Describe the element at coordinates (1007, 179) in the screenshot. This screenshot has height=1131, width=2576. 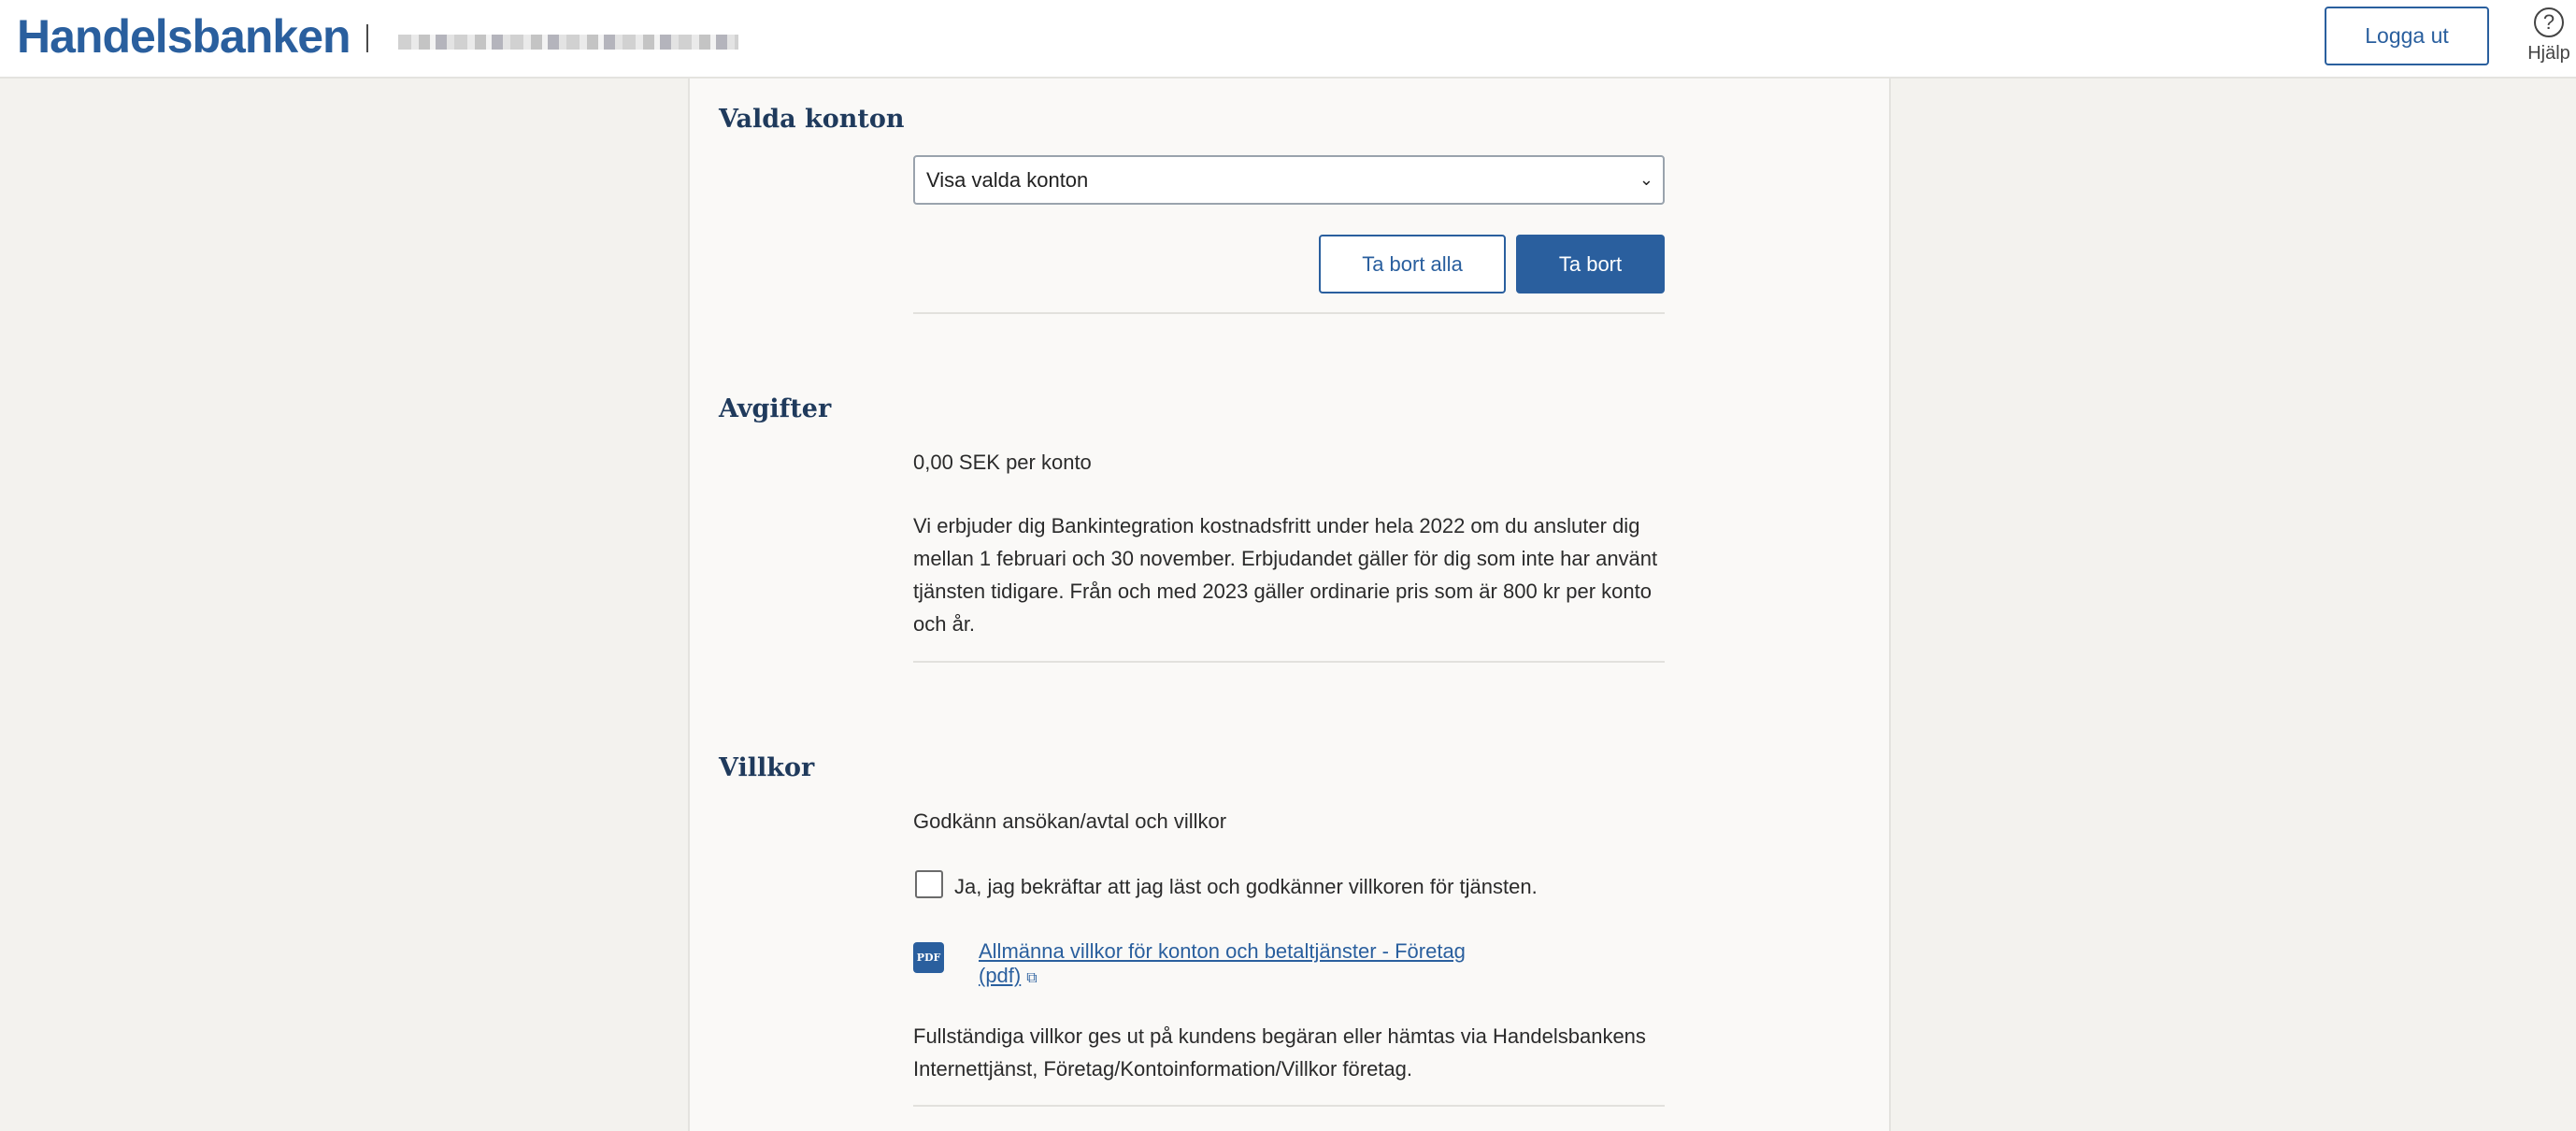
I see `select-value: Visa valda konton` at that location.